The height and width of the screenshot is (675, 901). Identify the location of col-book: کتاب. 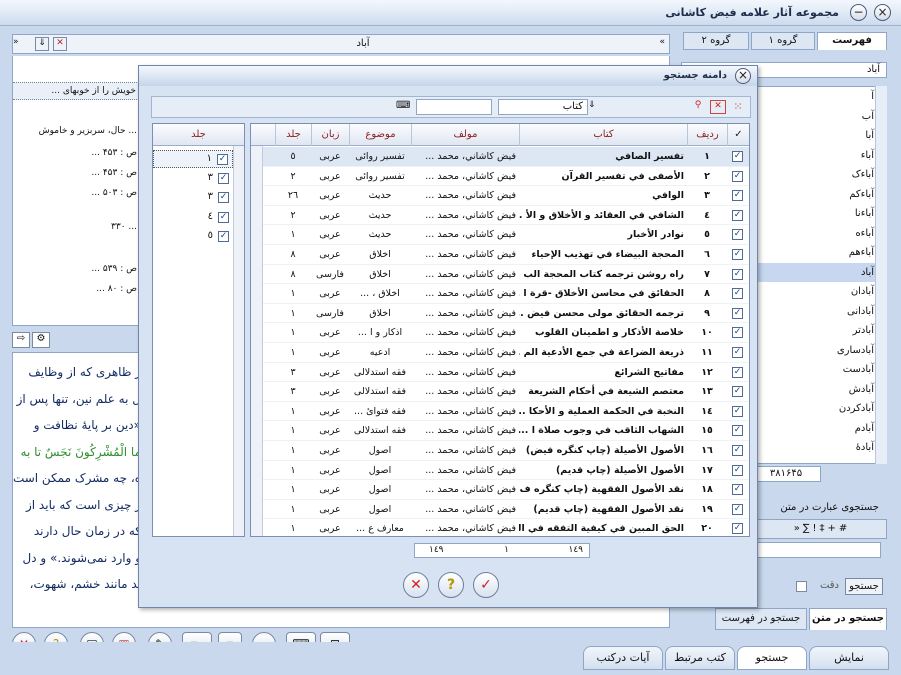
(603, 135).